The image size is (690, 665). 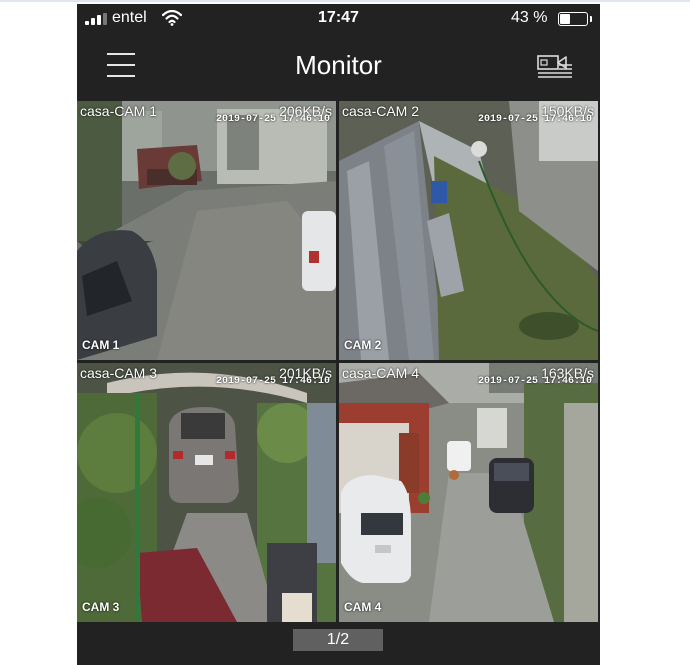 I want to click on page-indicator: 1/2, so click(x=338, y=640).